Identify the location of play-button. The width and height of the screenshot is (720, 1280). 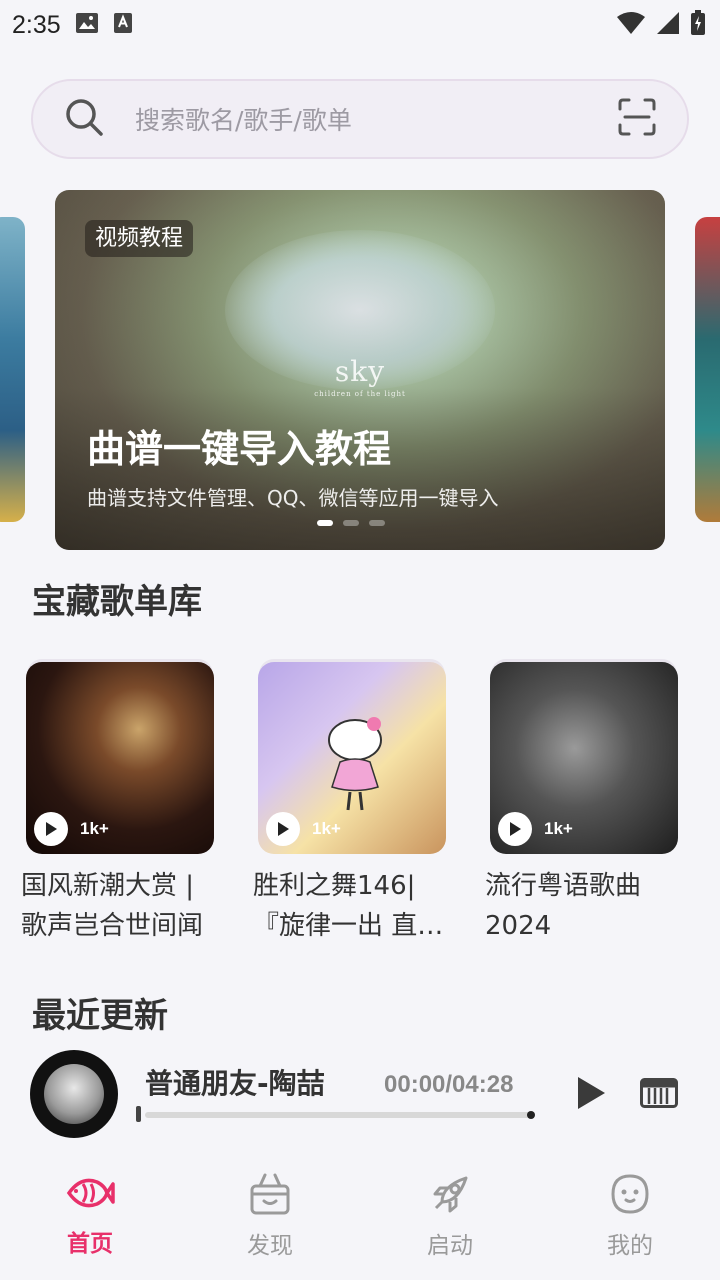
(590, 1095).